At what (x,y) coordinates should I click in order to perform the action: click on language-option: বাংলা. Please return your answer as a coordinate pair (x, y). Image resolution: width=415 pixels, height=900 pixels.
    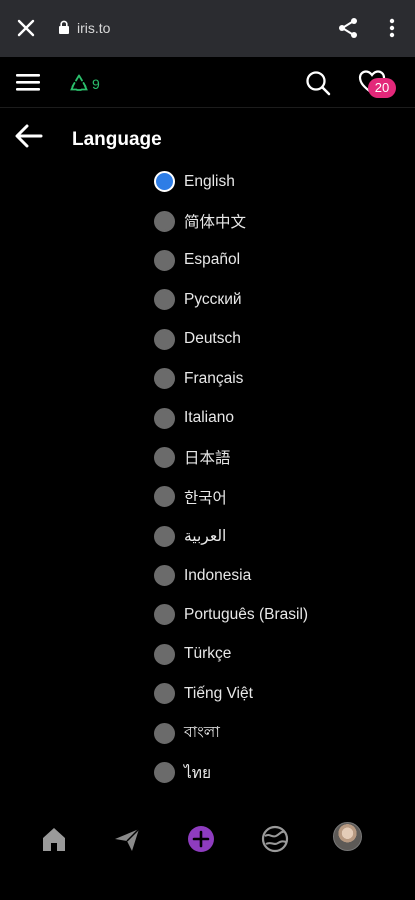
    Looking at the image, I should click on (284, 732).